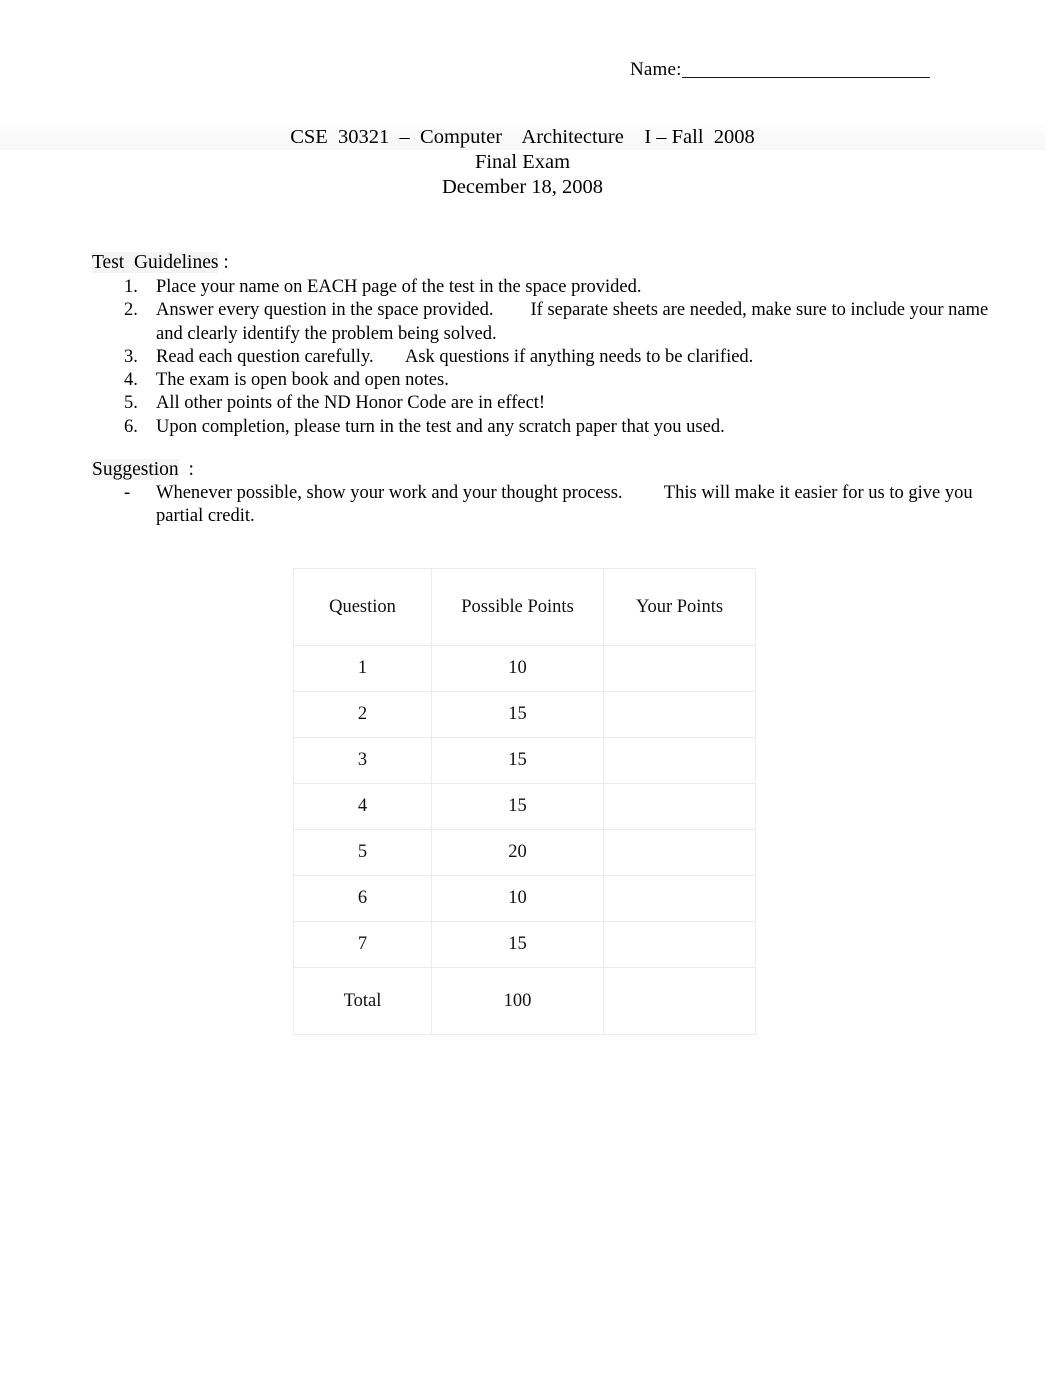 This screenshot has width=1062, height=1377. Describe the element at coordinates (186, 469) in the screenshot. I see `suggestion-heading-colon: :` at that location.